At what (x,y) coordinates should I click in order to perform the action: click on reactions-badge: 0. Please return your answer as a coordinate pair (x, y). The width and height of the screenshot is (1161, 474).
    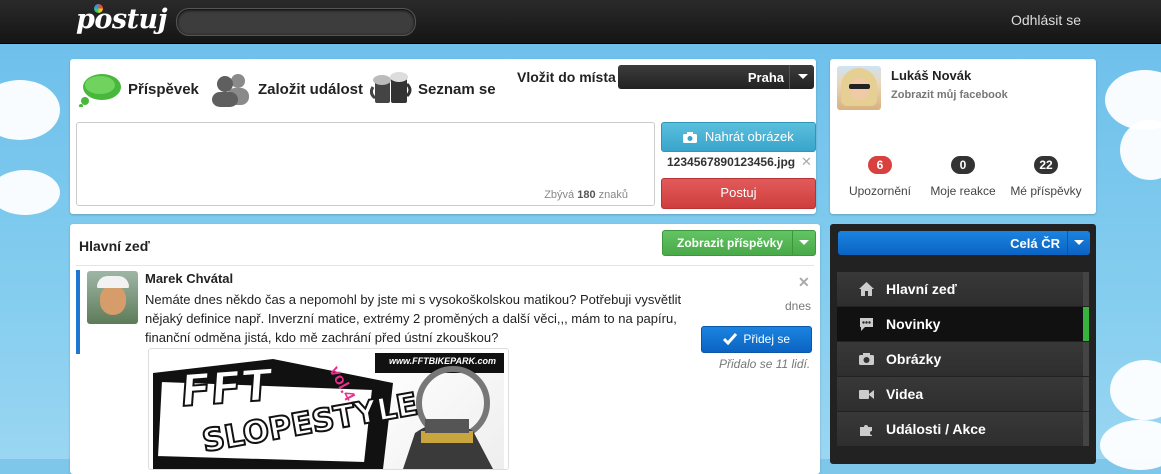
    Looking at the image, I should click on (963, 165).